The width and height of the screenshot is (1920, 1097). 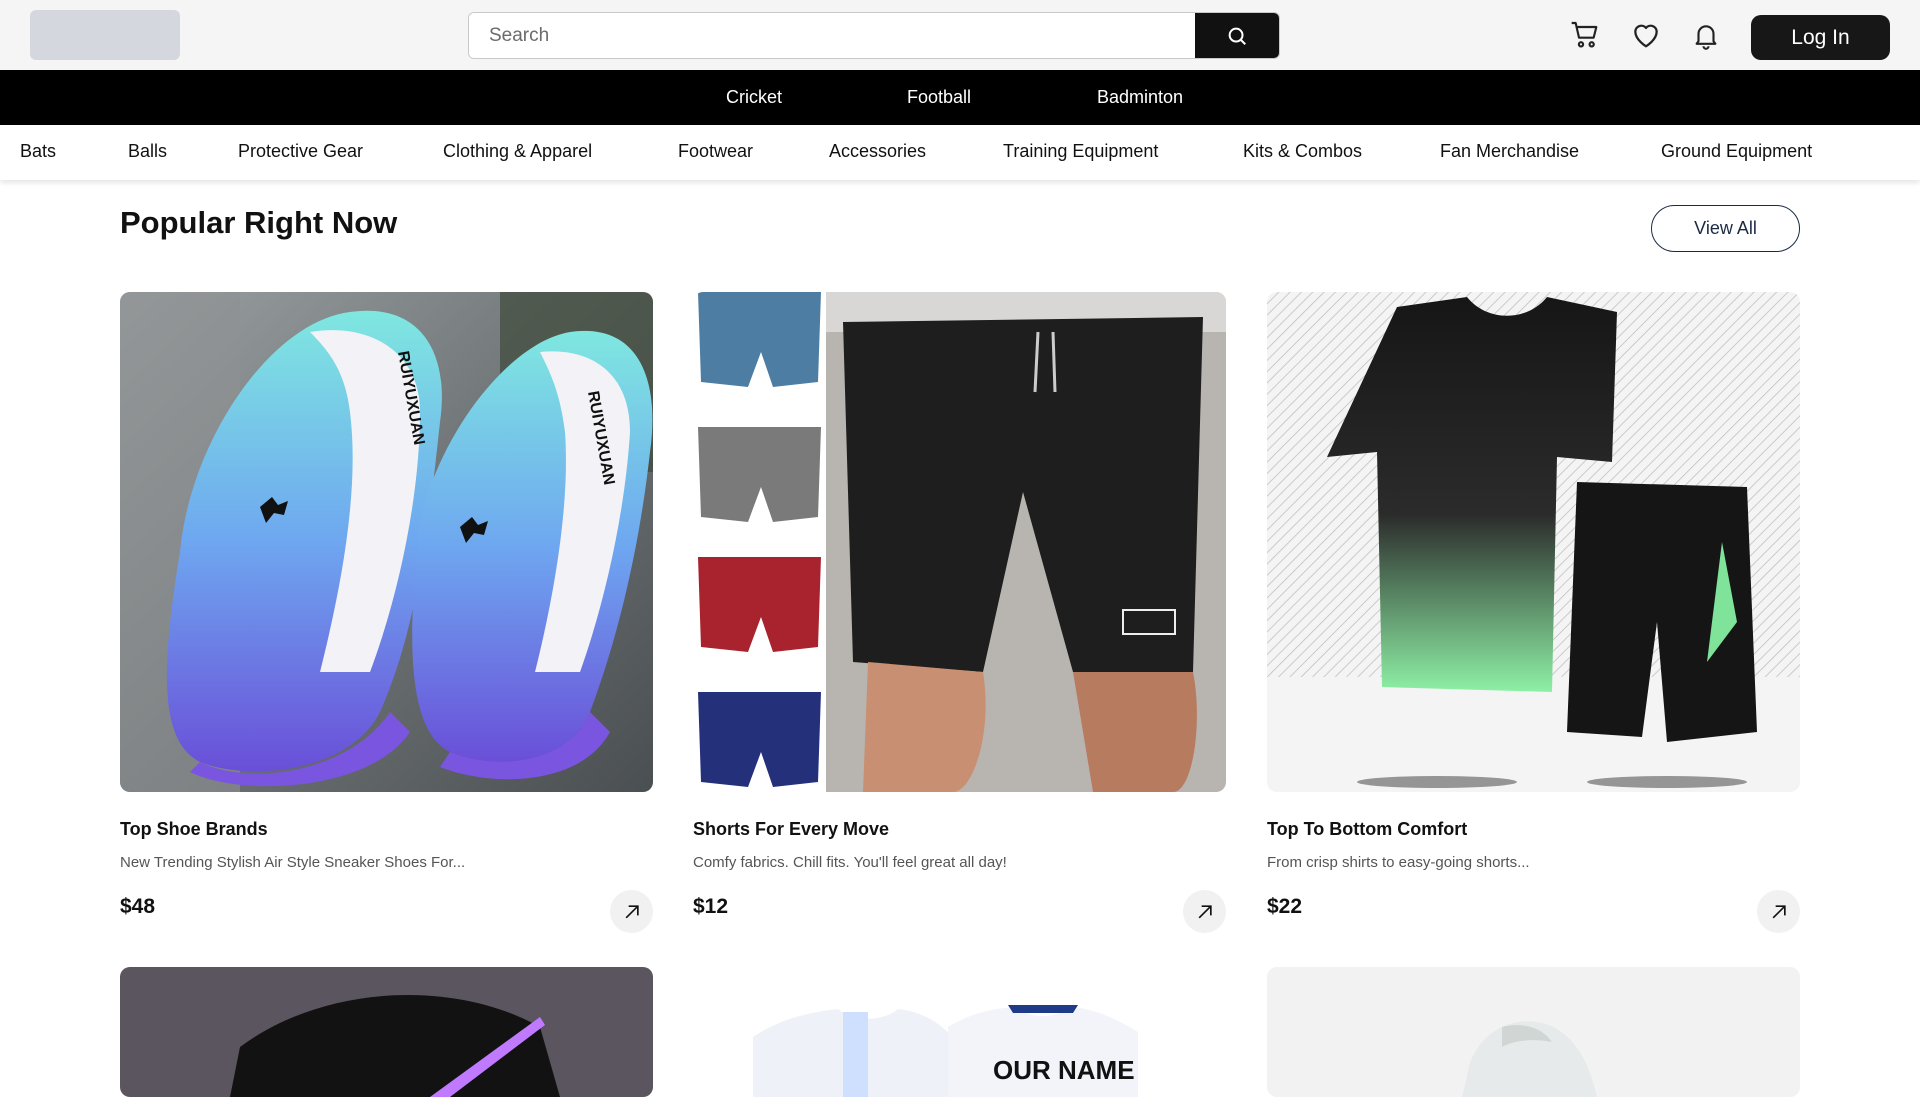 What do you see at coordinates (959, 542) in the screenshot?
I see `product-image-shorts` at bounding box center [959, 542].